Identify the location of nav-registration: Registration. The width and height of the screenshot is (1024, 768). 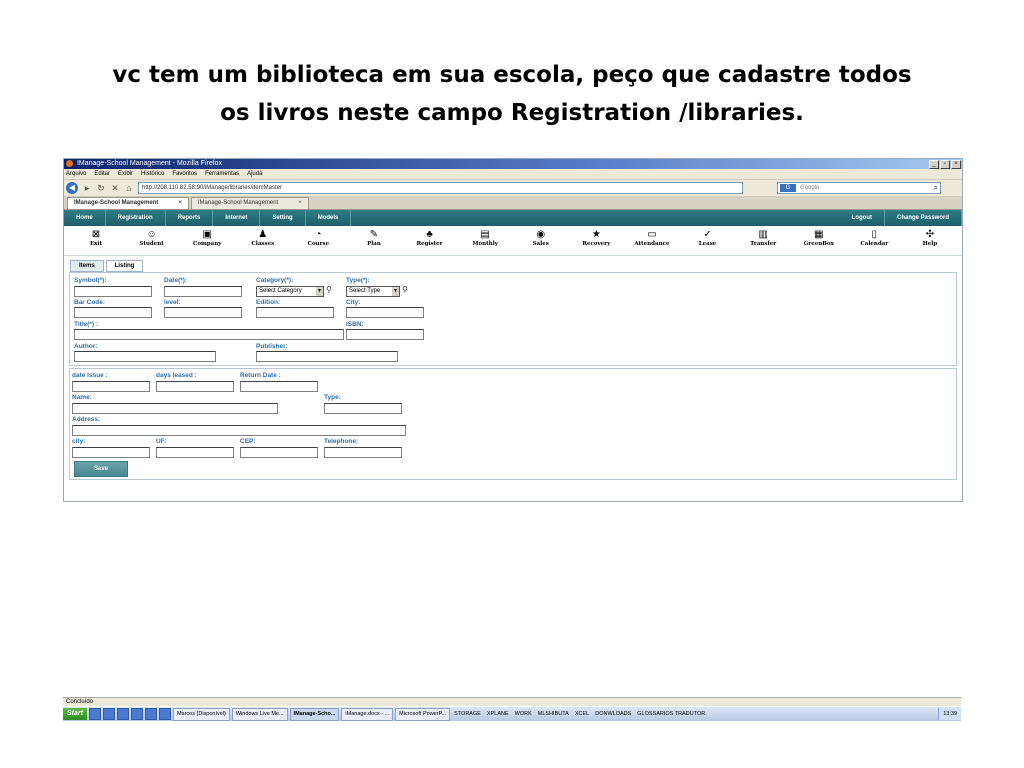
(136, 218).